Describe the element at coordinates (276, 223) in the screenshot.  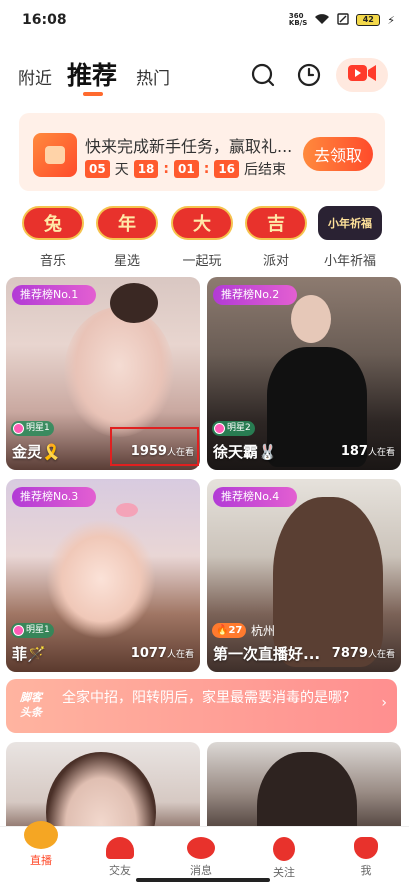
I see `category-badge: 吉` at that location.